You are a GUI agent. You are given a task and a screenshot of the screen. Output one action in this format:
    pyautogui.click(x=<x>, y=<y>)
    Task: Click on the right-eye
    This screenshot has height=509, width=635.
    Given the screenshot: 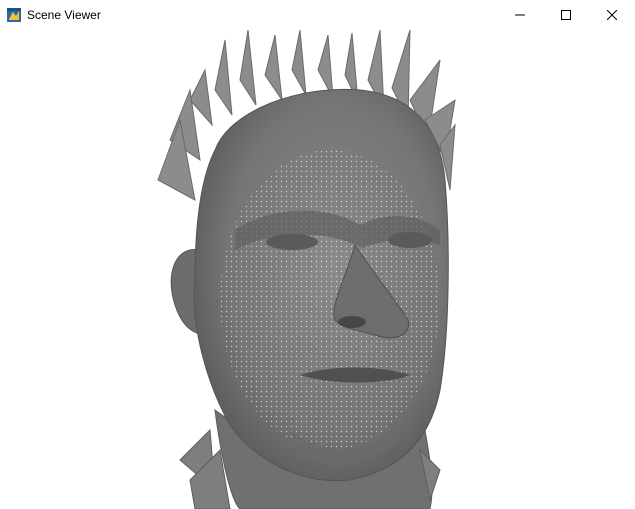 What is the action you would take?
    pyautogui.click(x=410, y=240)
    